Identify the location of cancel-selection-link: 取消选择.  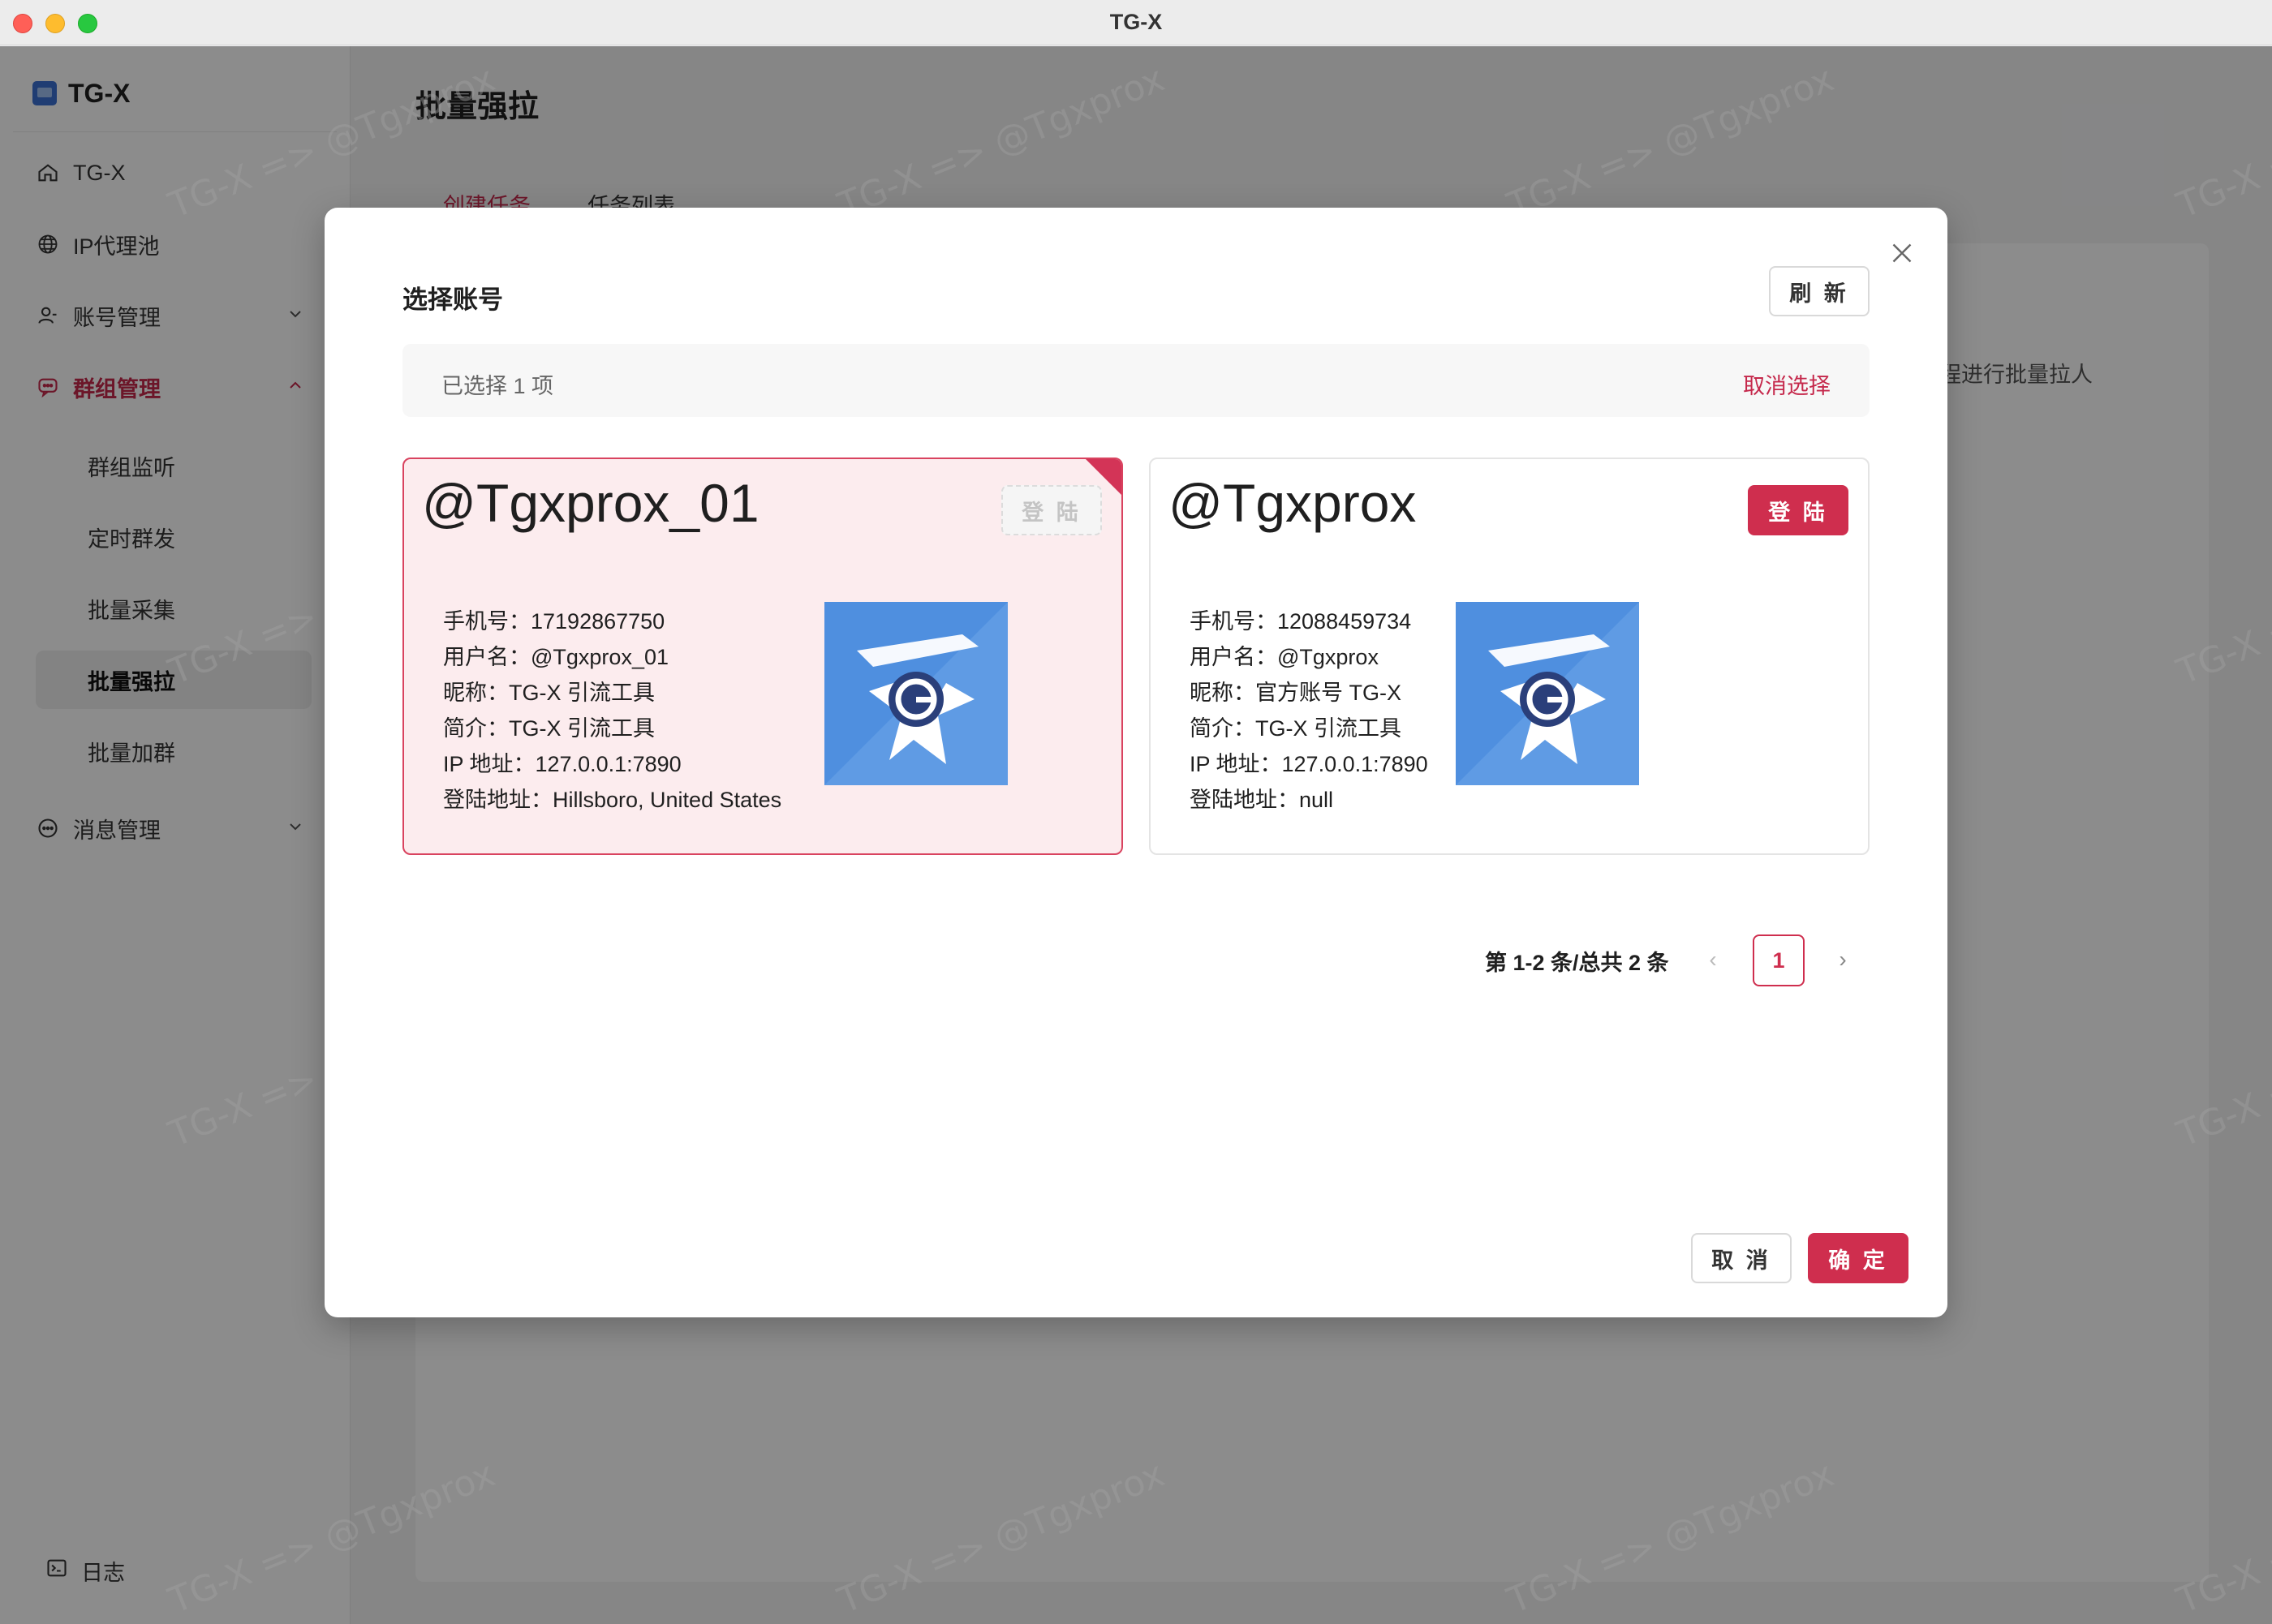
(1787, 384).